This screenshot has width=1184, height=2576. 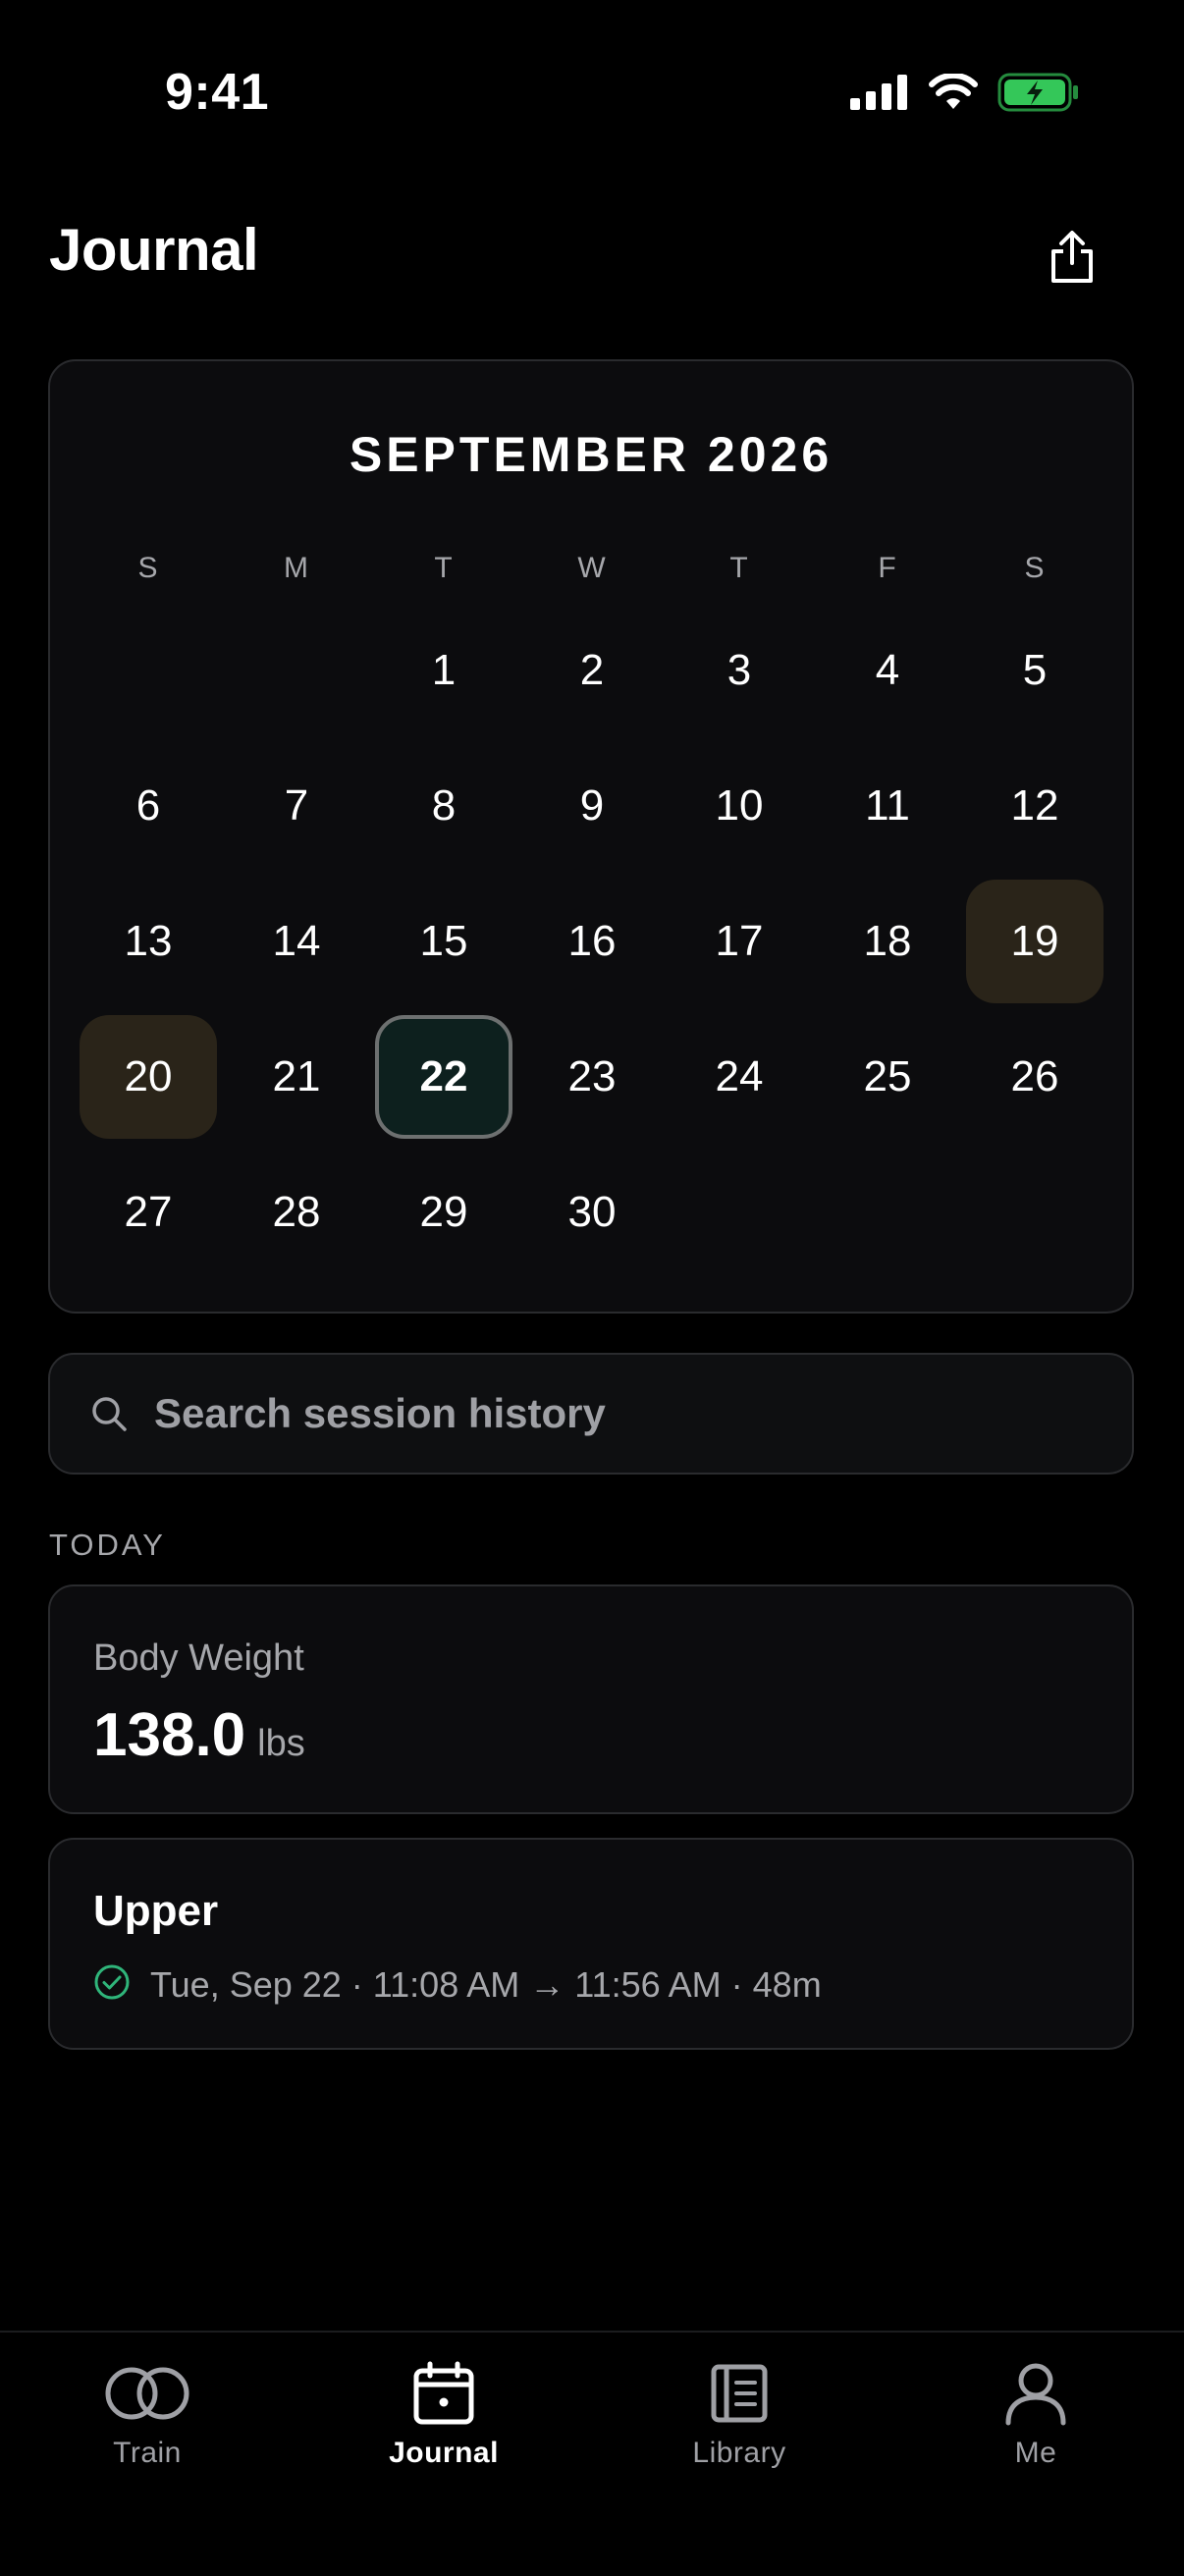 What do you see at coordinates (739, 670) in the screenshot?
I see `calendar-day: 3` at bounding box center [739, 670].